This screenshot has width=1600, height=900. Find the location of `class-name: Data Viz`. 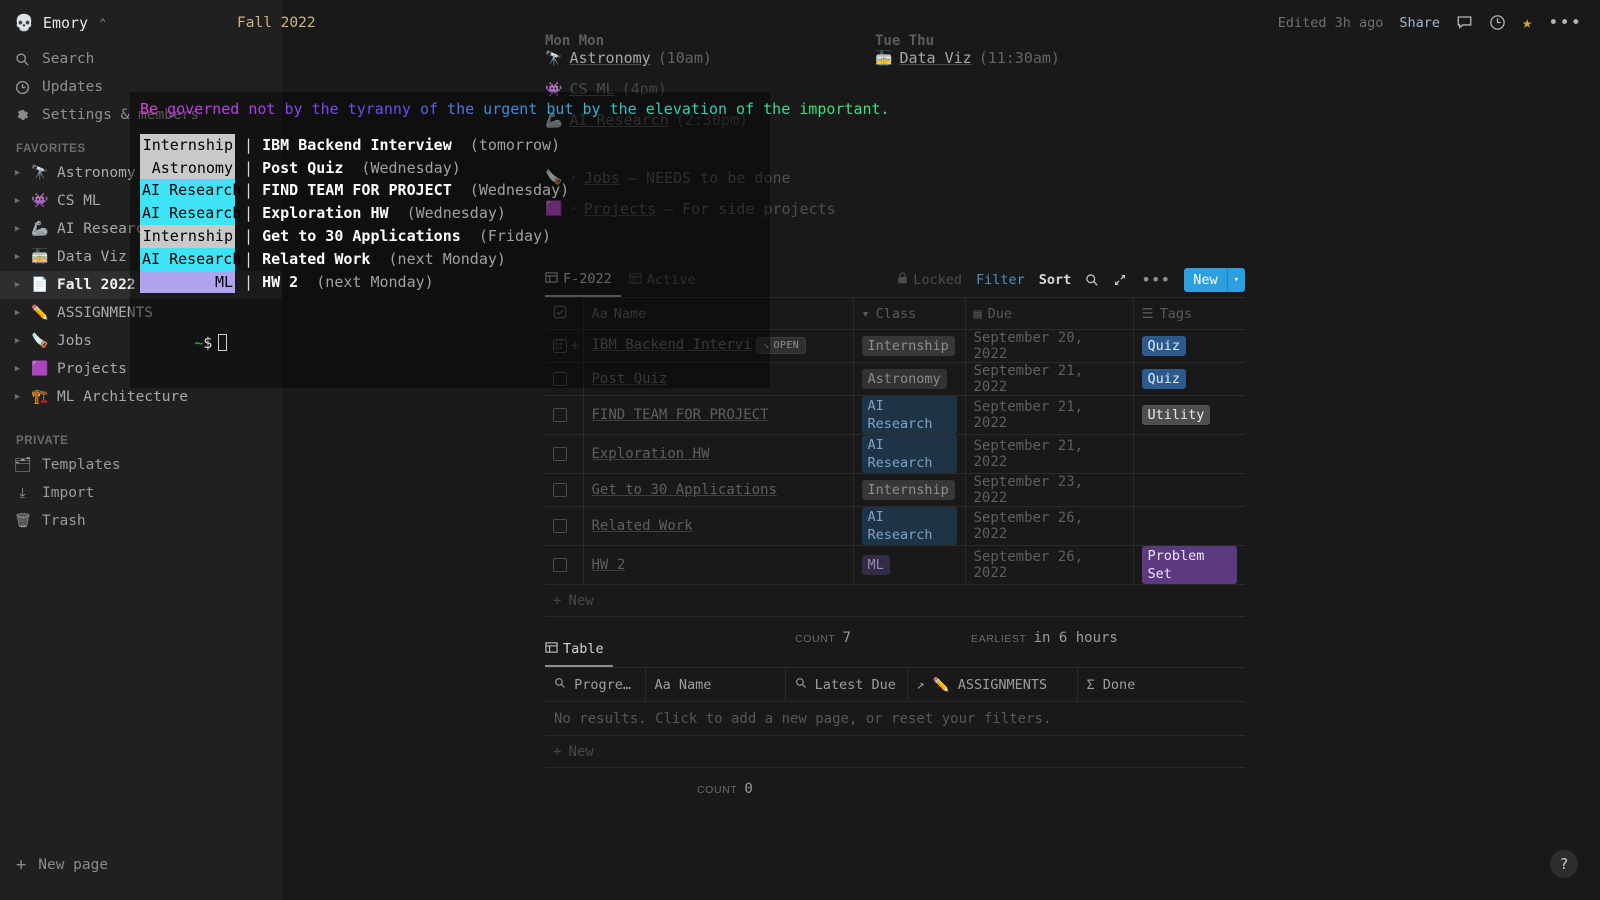

class-name: Data Viz is located at coordinates (935, 58).